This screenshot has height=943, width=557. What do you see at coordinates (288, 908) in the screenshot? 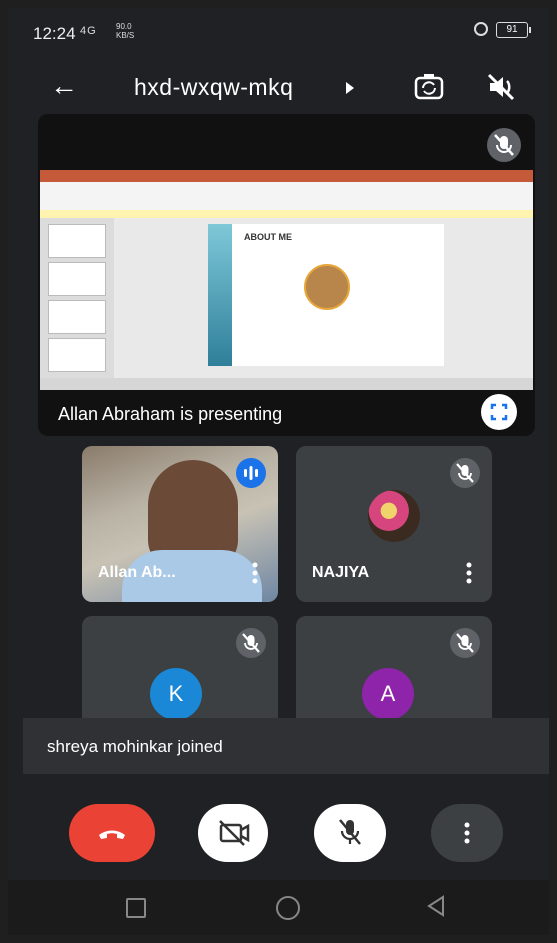
I see `home-icon` at bounding box center [288, 908].